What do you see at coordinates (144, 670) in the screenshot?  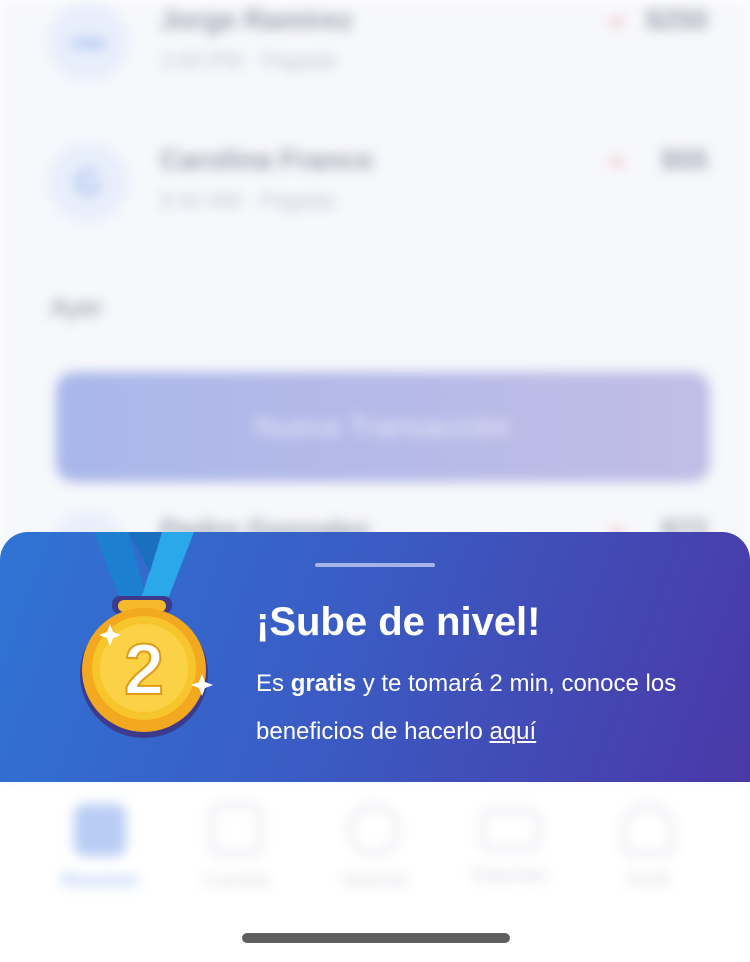 I see `medal-number: 2` at bounding box center [144, 670].